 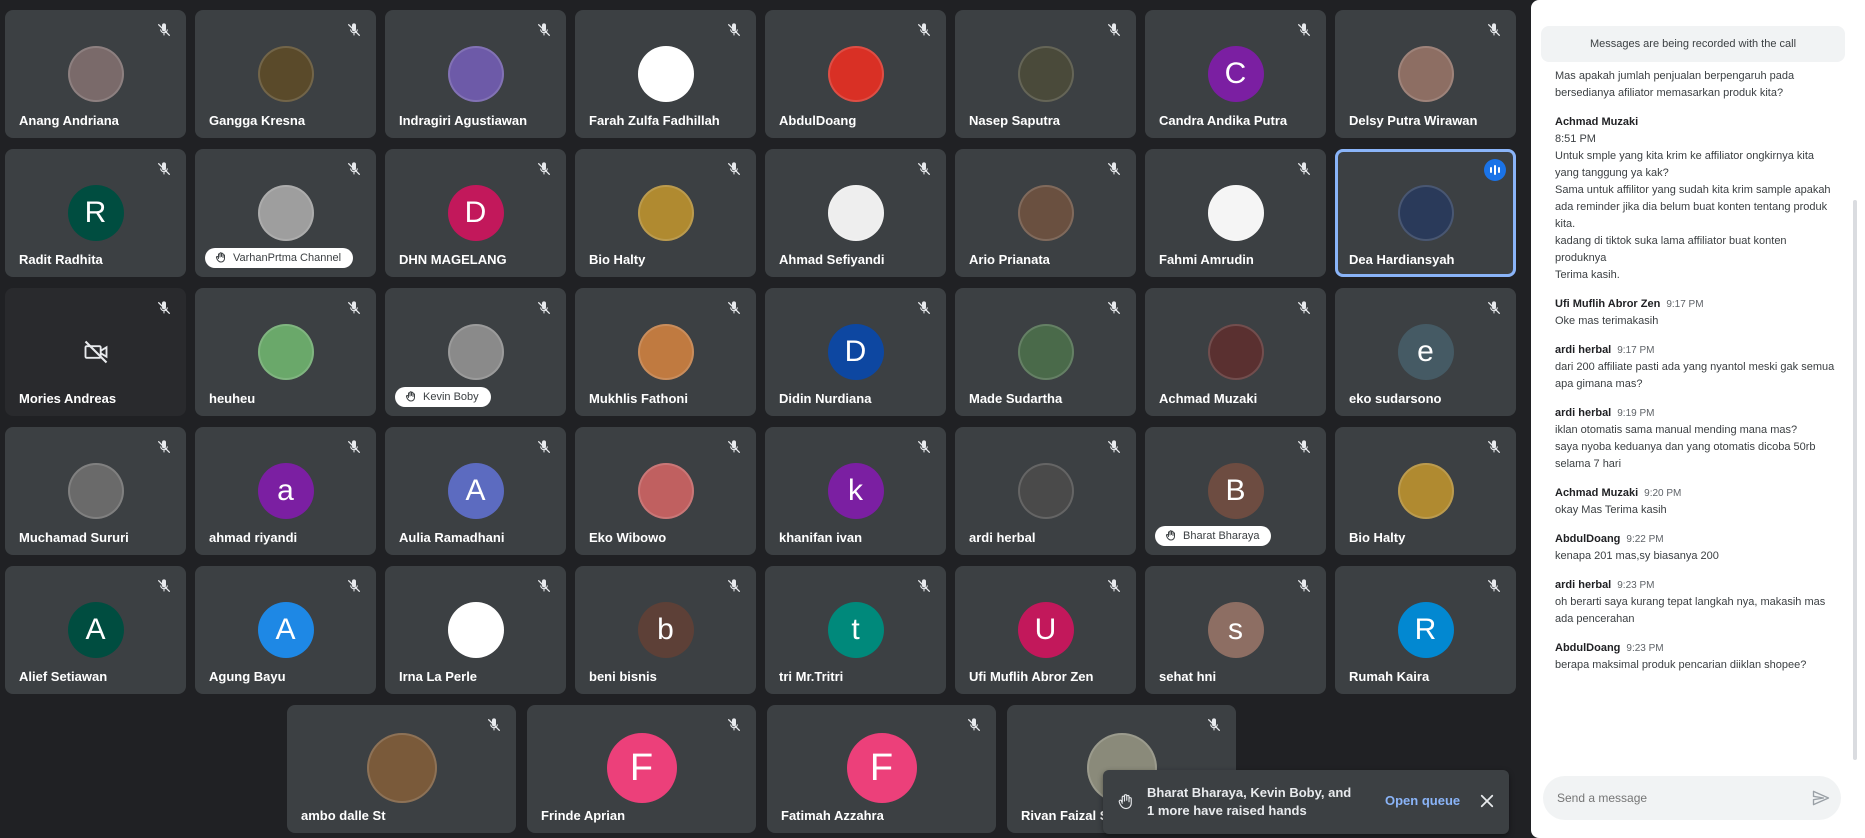 I want to click on participant-tile-tri-mr-tritri: t tri Mr.Tritri, so click(x=855, y=630).